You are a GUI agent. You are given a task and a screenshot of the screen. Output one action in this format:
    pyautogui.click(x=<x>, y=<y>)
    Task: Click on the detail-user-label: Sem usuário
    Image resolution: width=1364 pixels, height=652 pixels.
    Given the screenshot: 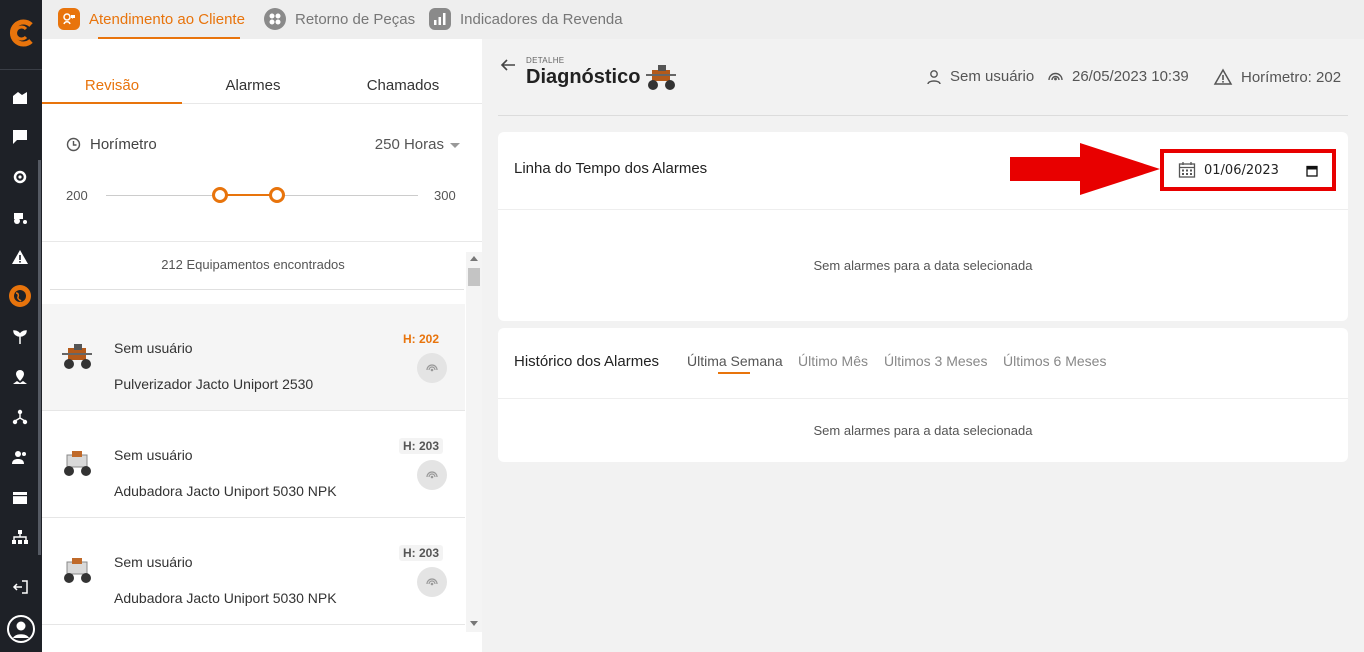 What is the action you would take?
    pyautogui.click(x=992, y=76)
    